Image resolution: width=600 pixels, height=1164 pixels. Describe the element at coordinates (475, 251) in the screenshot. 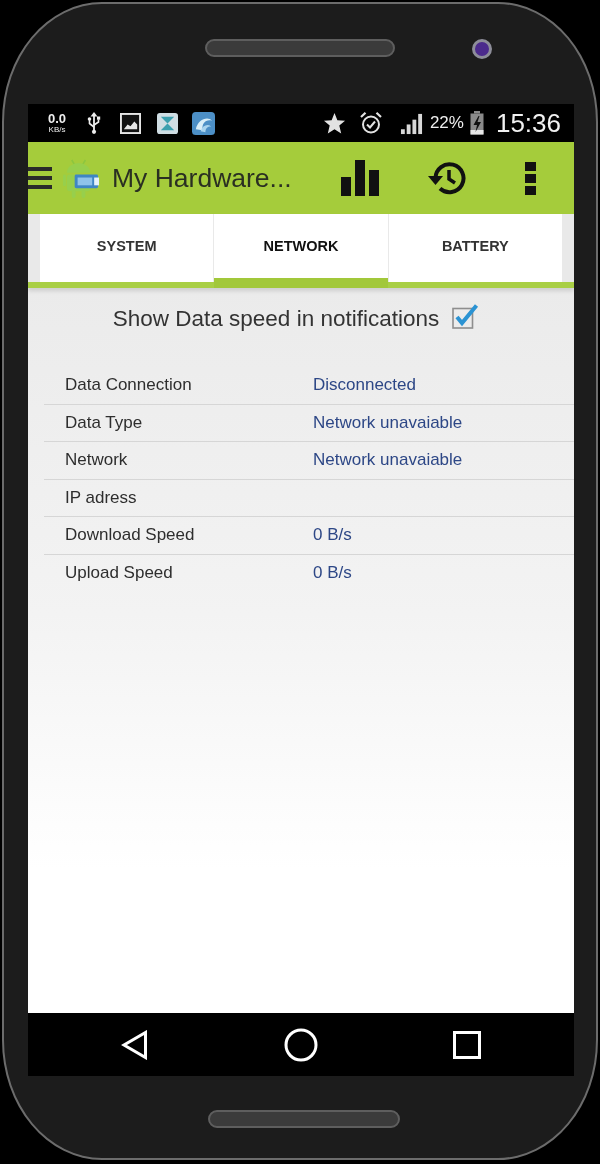

I see `tab: BATTERY` at that location.